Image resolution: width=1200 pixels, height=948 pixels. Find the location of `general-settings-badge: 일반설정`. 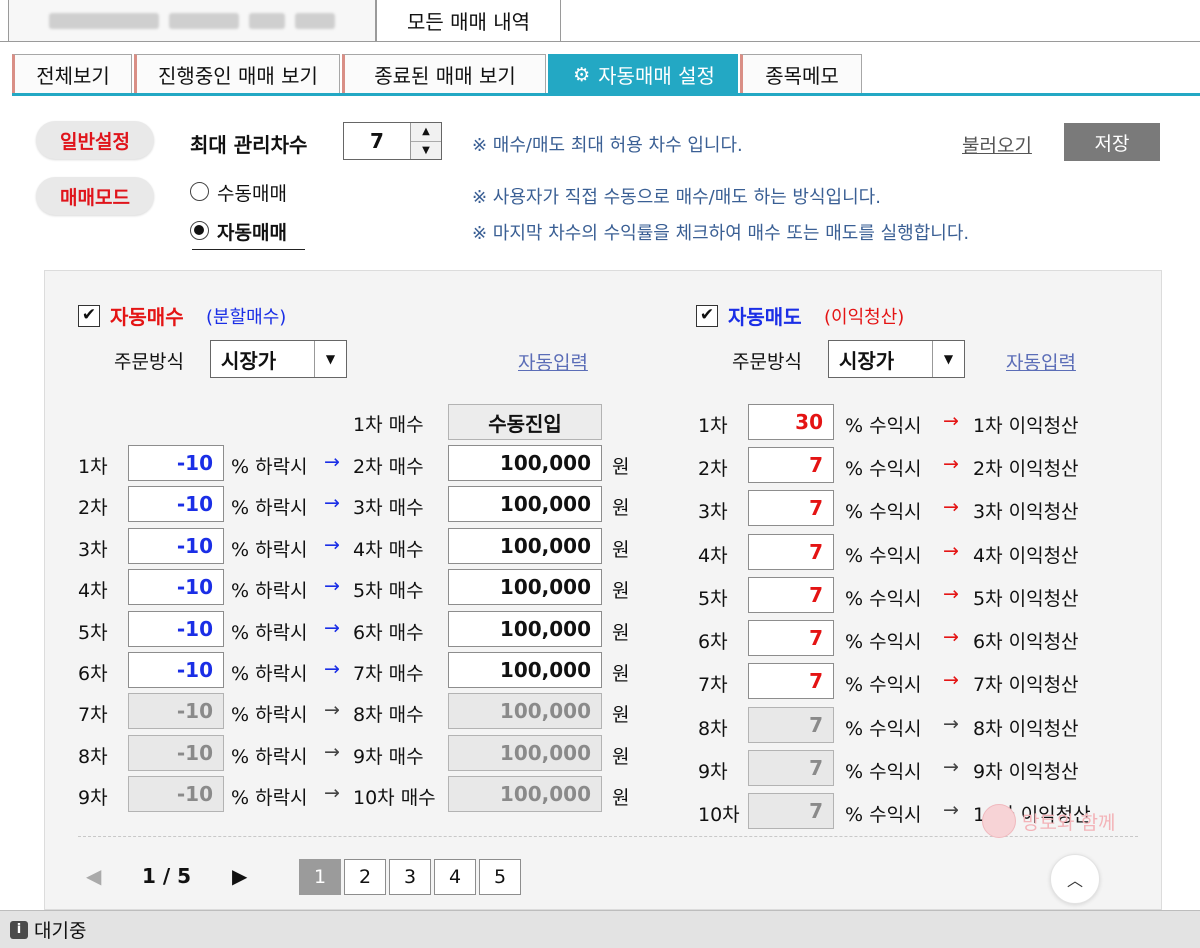

general-settings-badge: 일반설정 is located at coordinates (95, 140).